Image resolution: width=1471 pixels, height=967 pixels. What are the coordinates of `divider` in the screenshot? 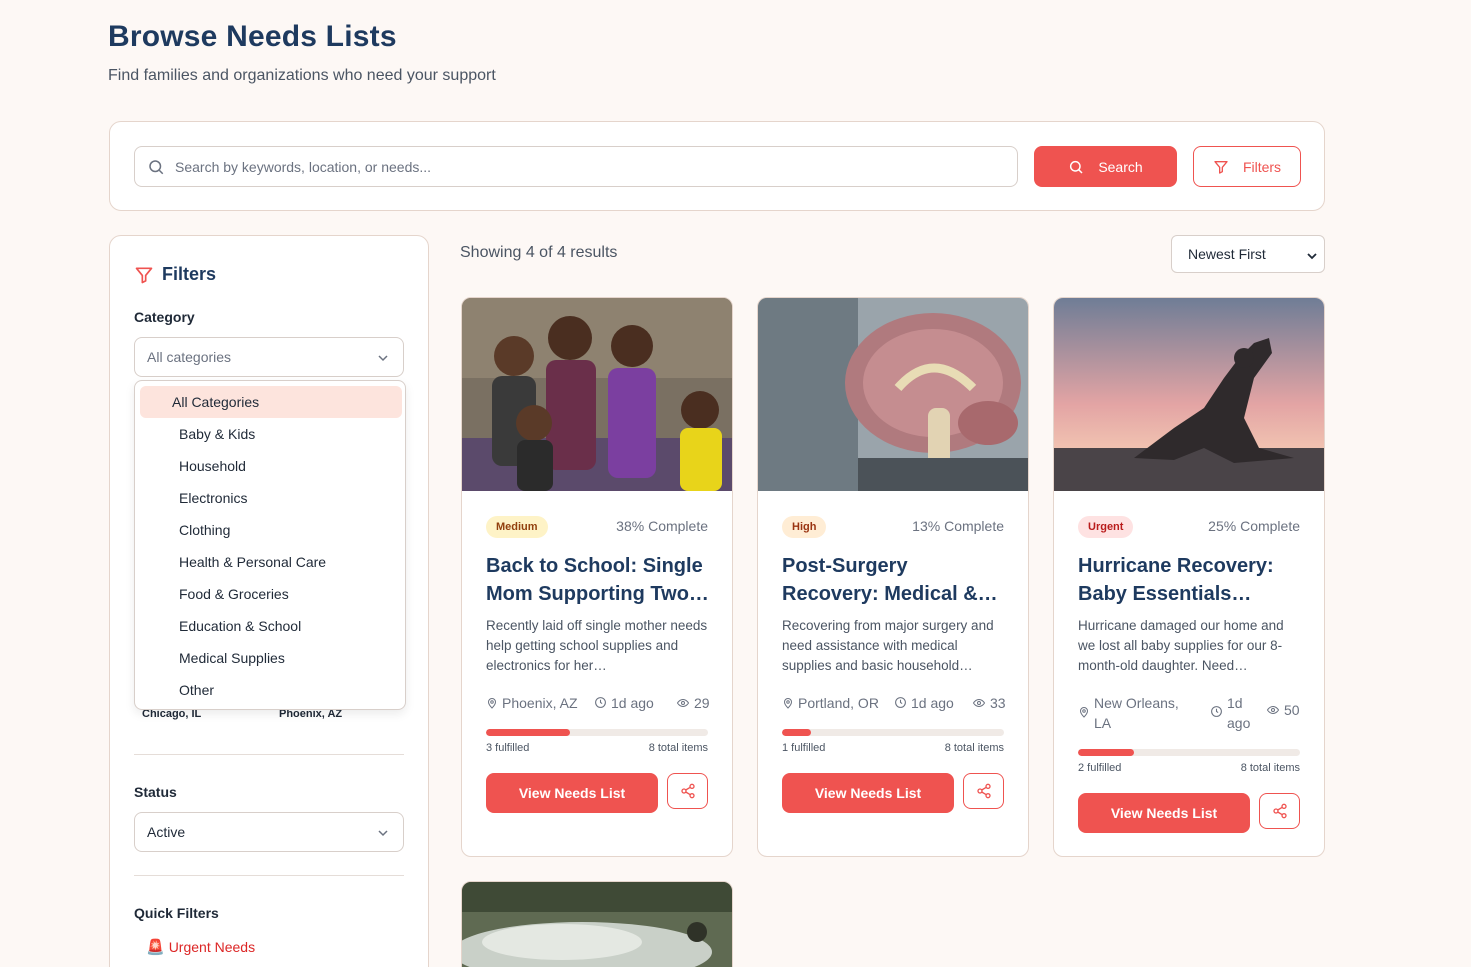 It's located at (269, 754).